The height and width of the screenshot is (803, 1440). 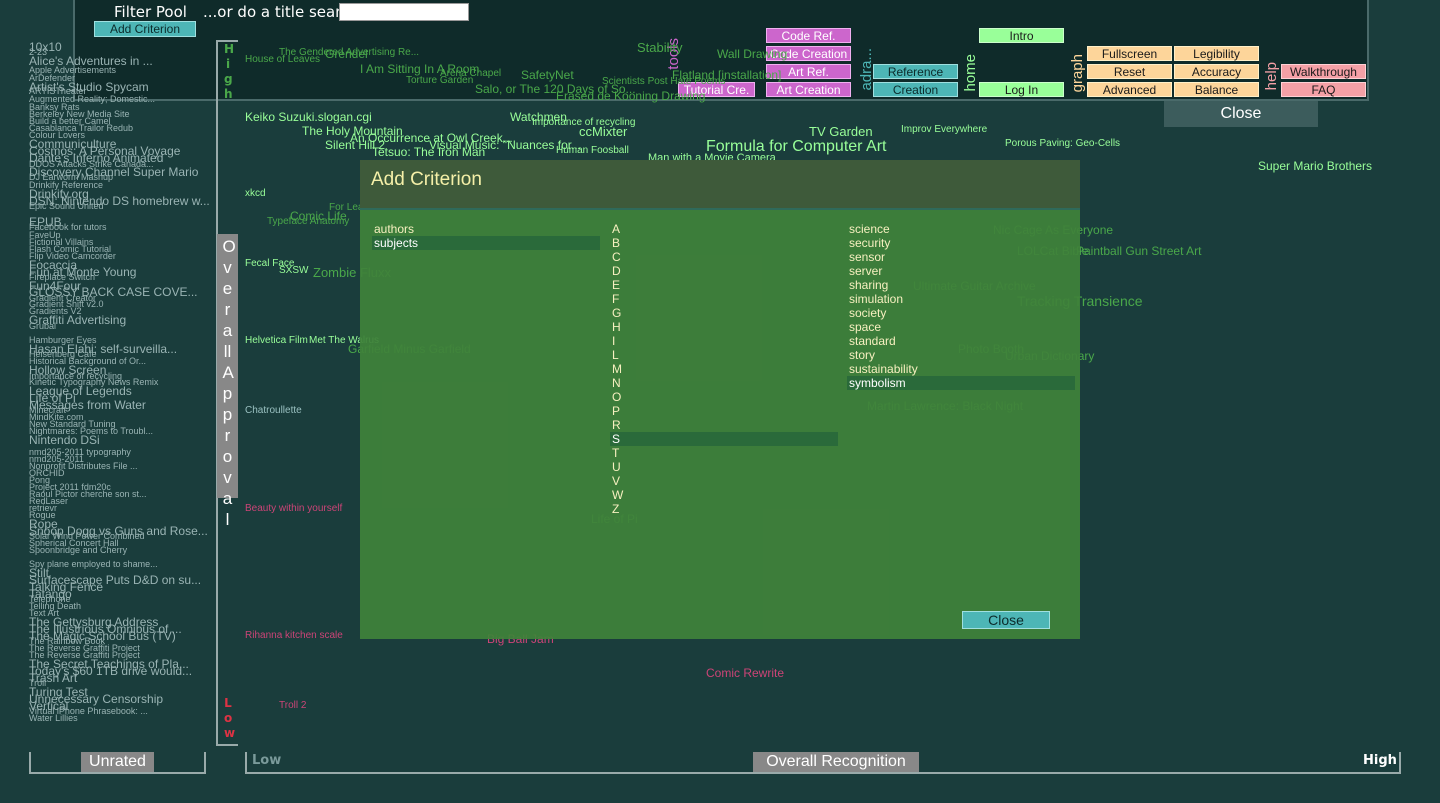 I want to click on letter-option: N, so click(x=724, y=383).